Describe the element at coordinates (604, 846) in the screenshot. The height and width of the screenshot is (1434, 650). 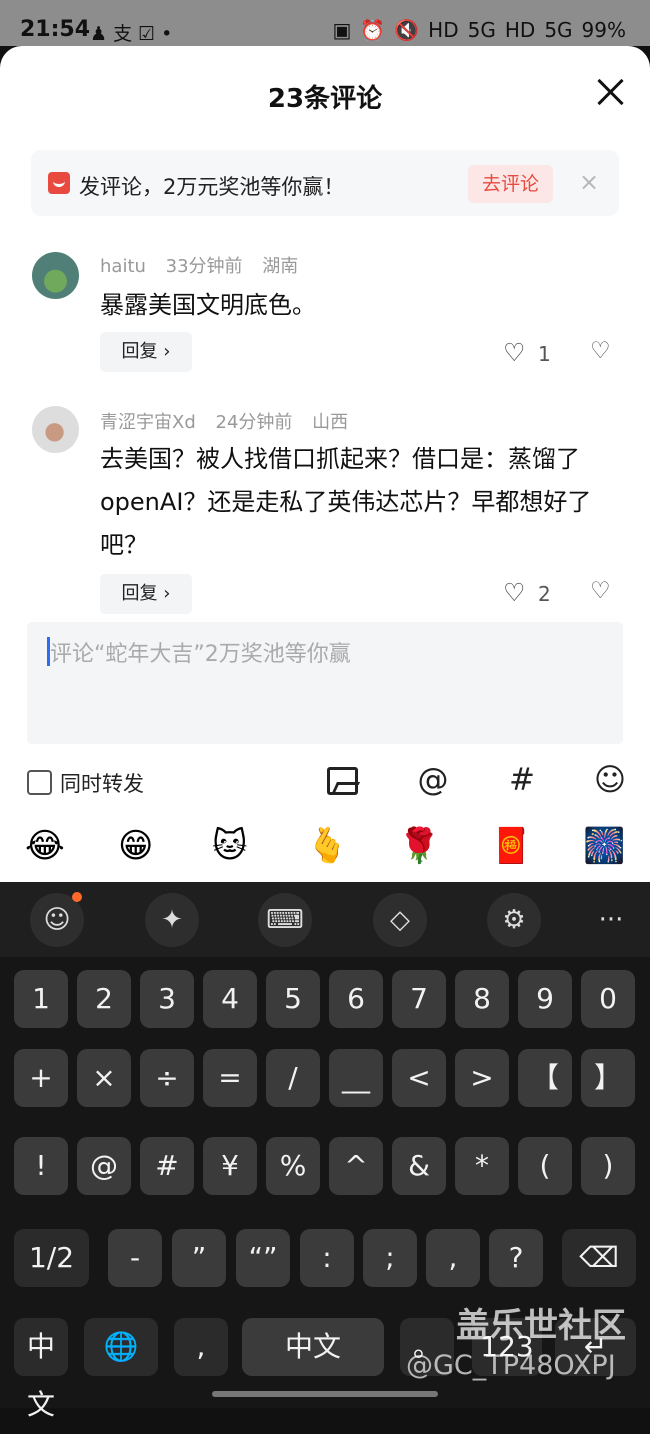
I see `firework-emoji: 🎆` at that location.